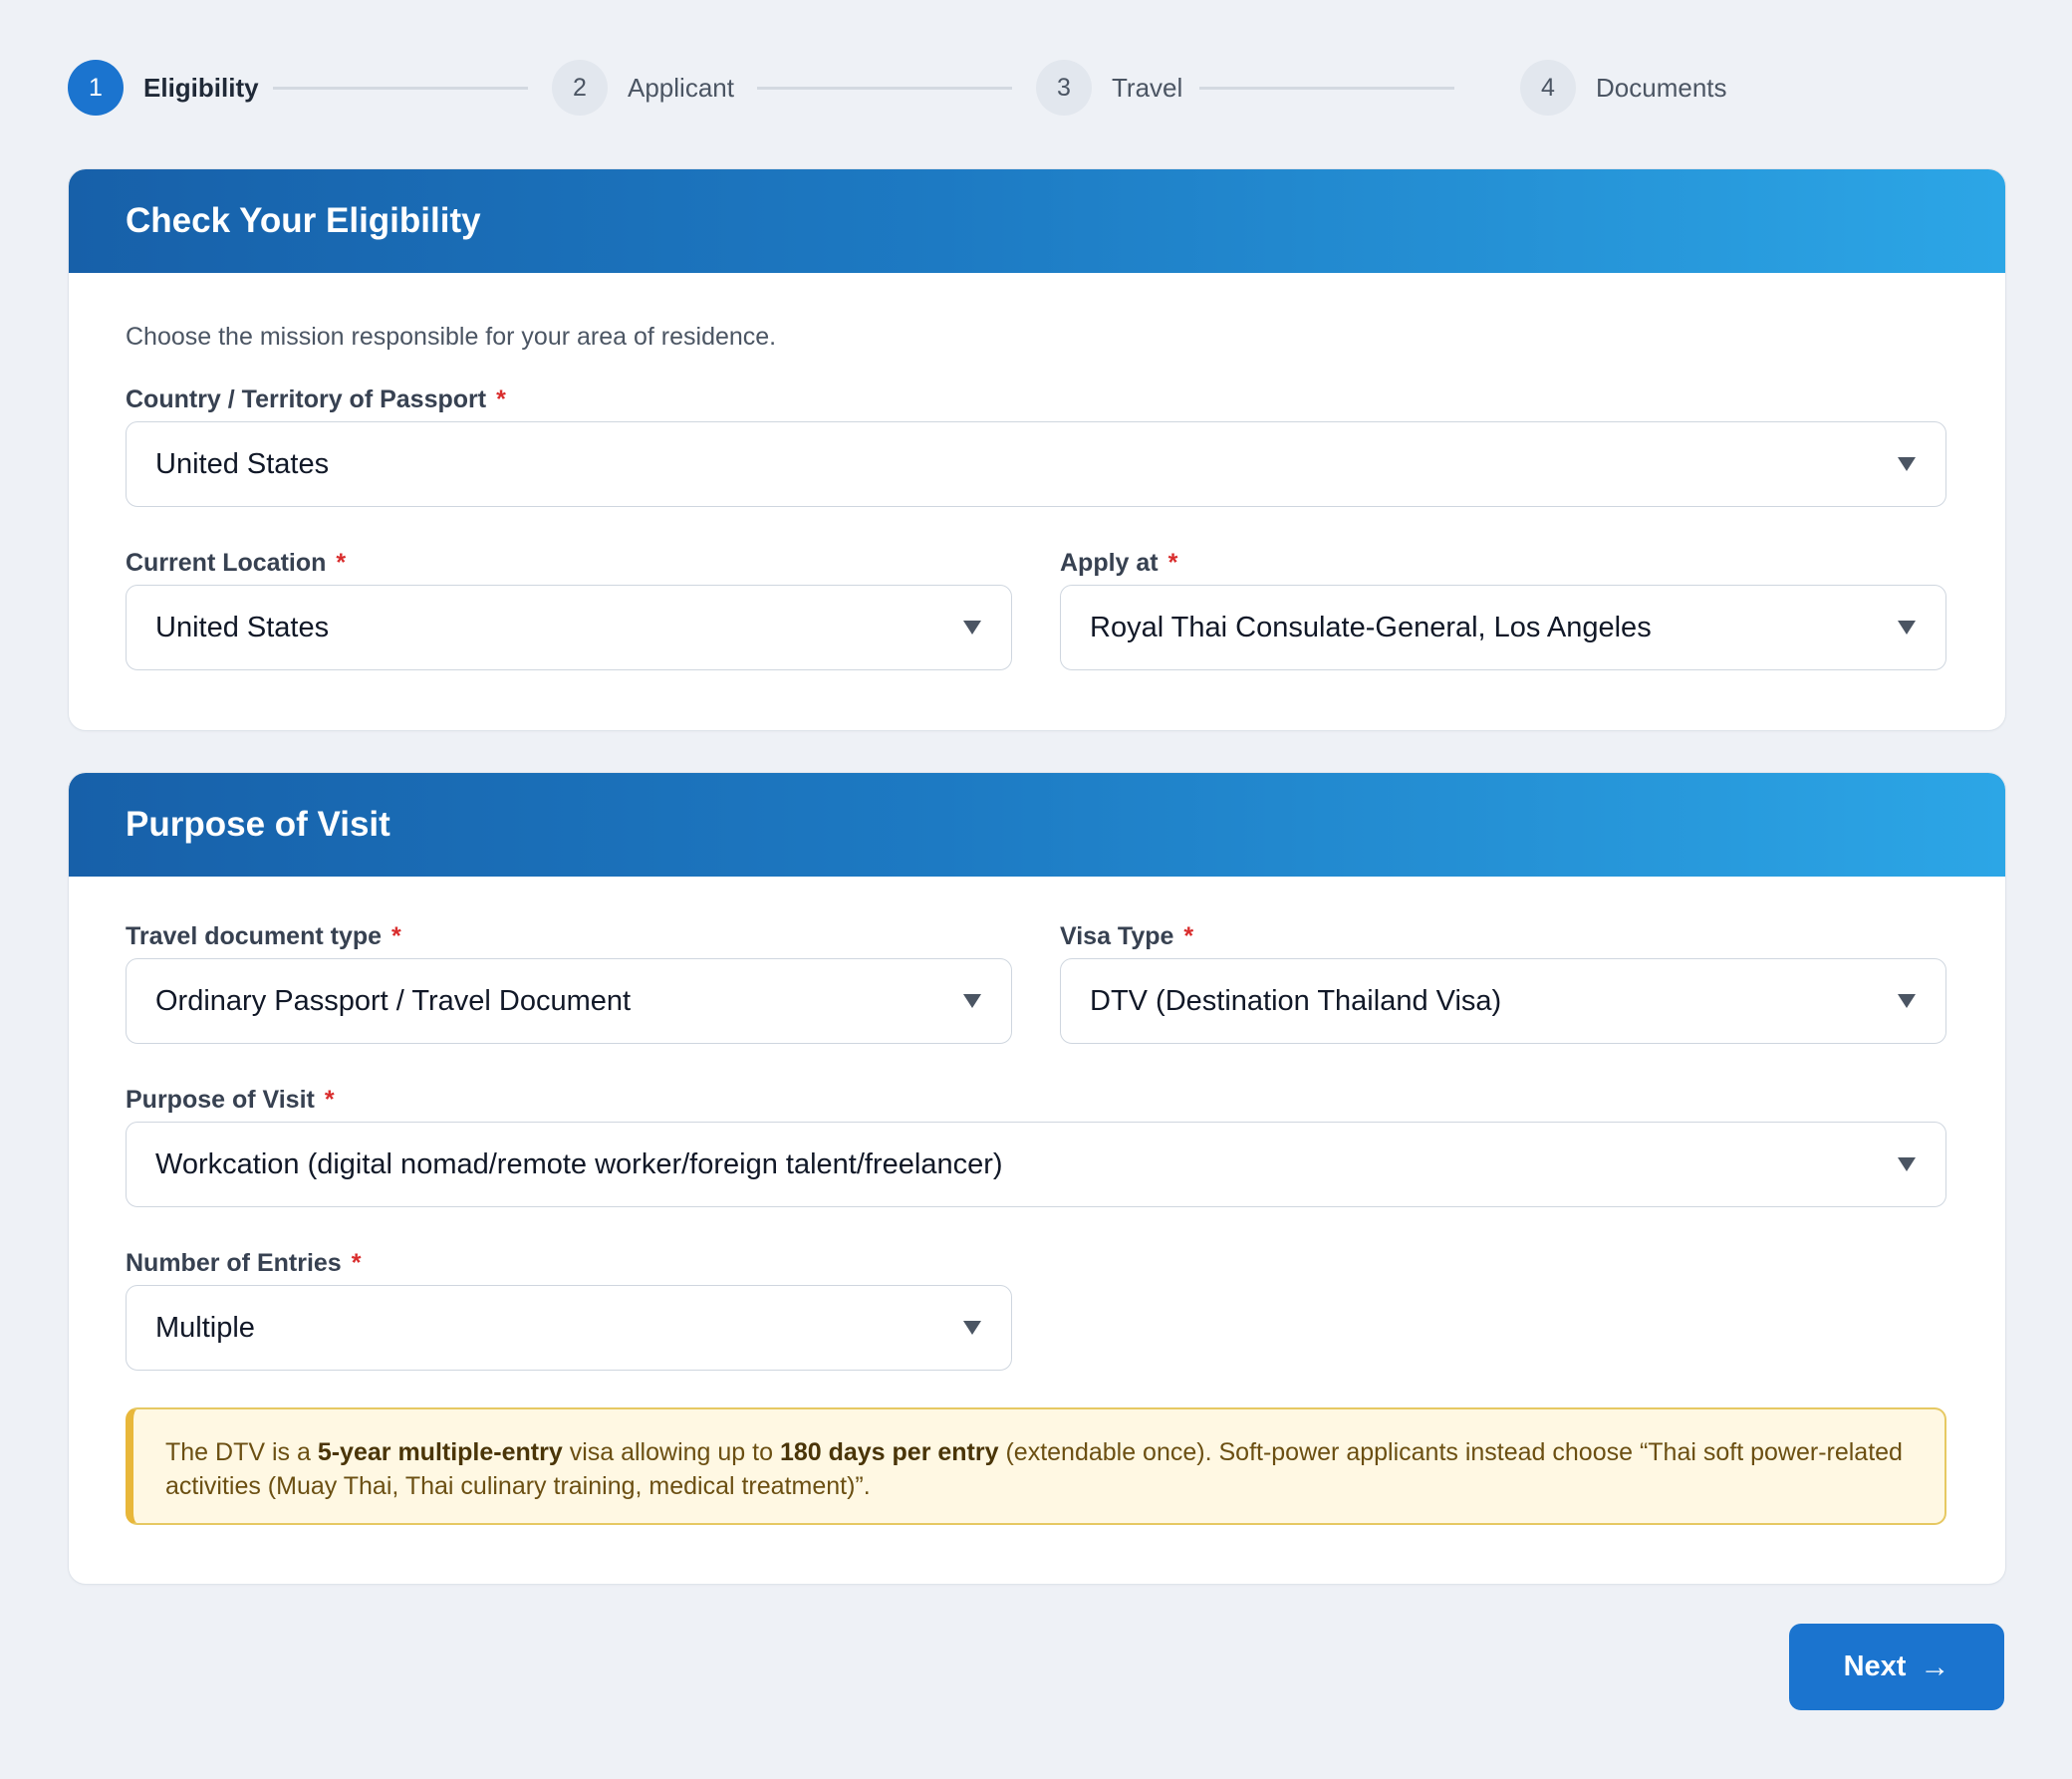 The width and height of the screenshot is (2072, 1779). Describe the element at coordinates (1117, 936) in the screenshot. I see `visa-type-label-text: Visa Type` at that location.